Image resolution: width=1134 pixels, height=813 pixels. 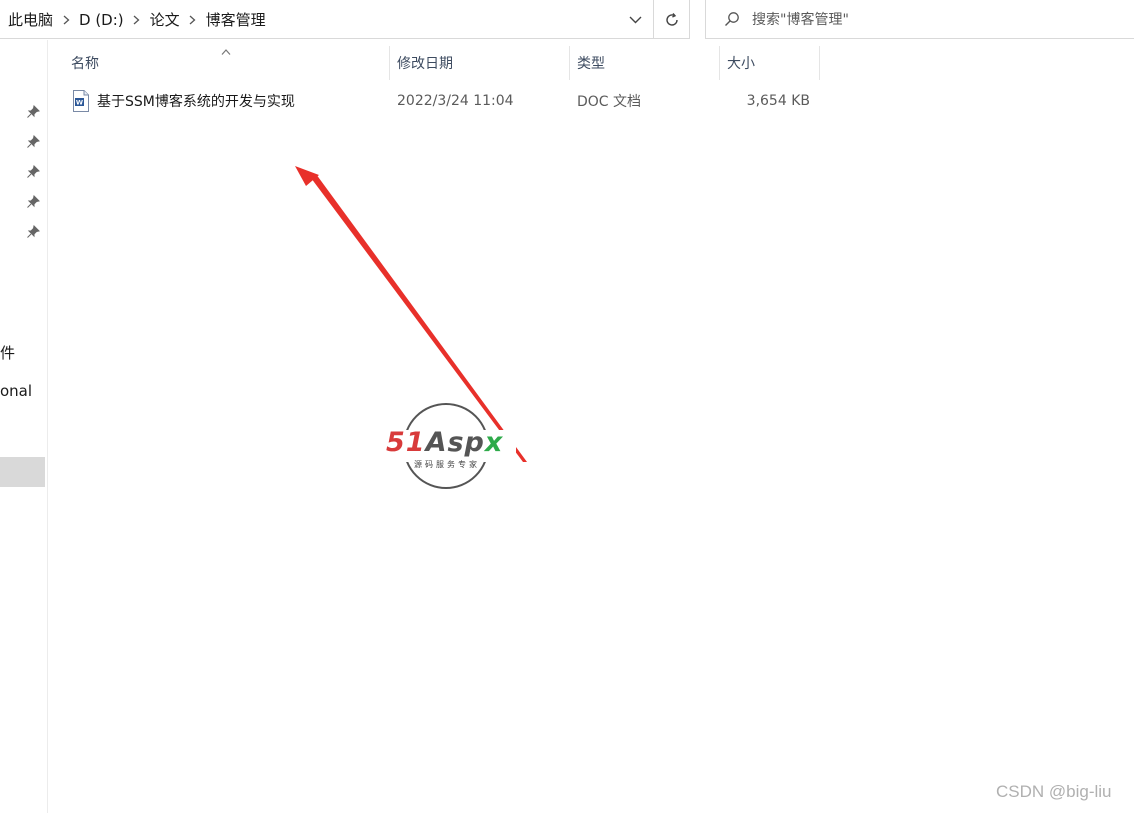 What do you see at coordinates (482, 63) in the screenshot?
I see `column-header-modified: 修改日期` at bounding box center [482, 63].